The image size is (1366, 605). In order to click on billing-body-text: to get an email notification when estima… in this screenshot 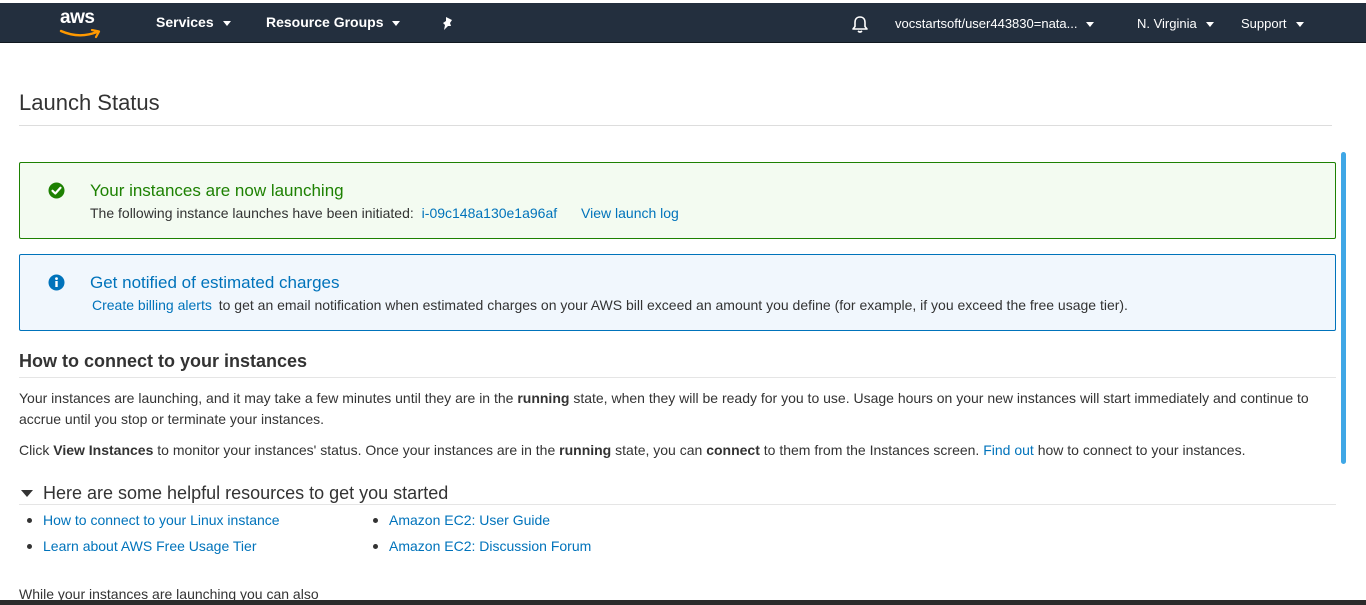, I will do `click(673, 305)`.